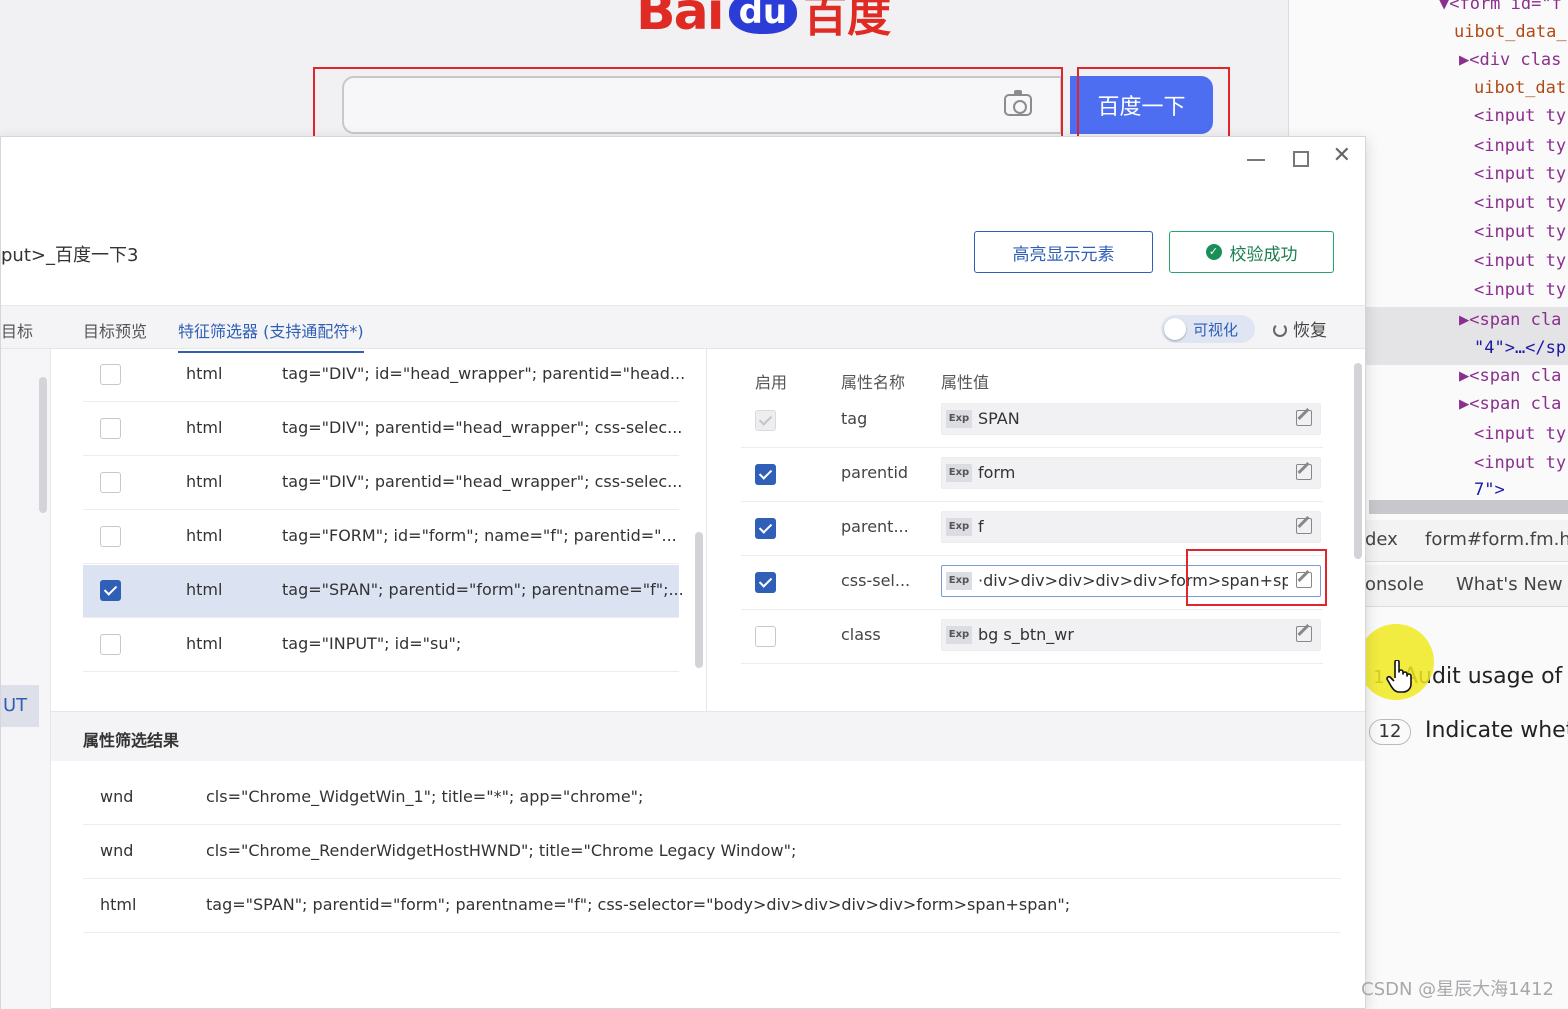  I want to click on issue-item-indicate: 12 Indicate wheth, so click(1468, 731).